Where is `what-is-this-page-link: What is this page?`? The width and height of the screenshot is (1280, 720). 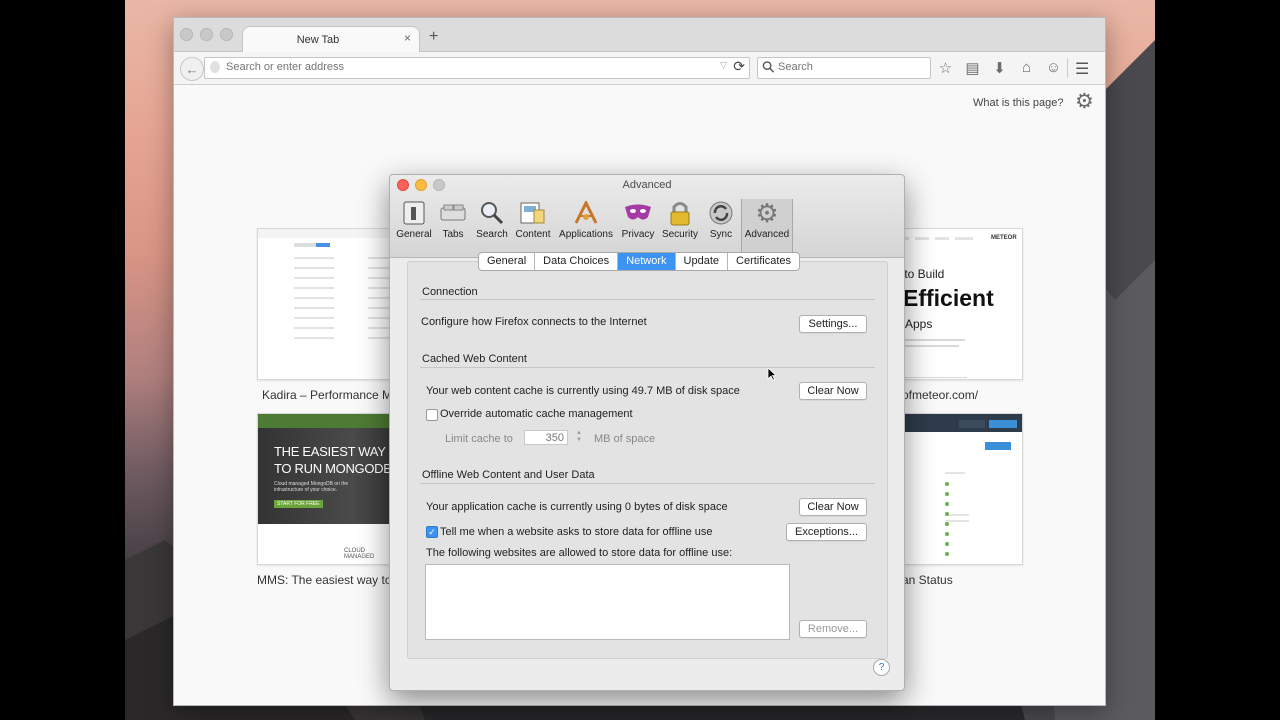 what-is-this-page-link: What is this page? is located at coordinates (1018, 103).